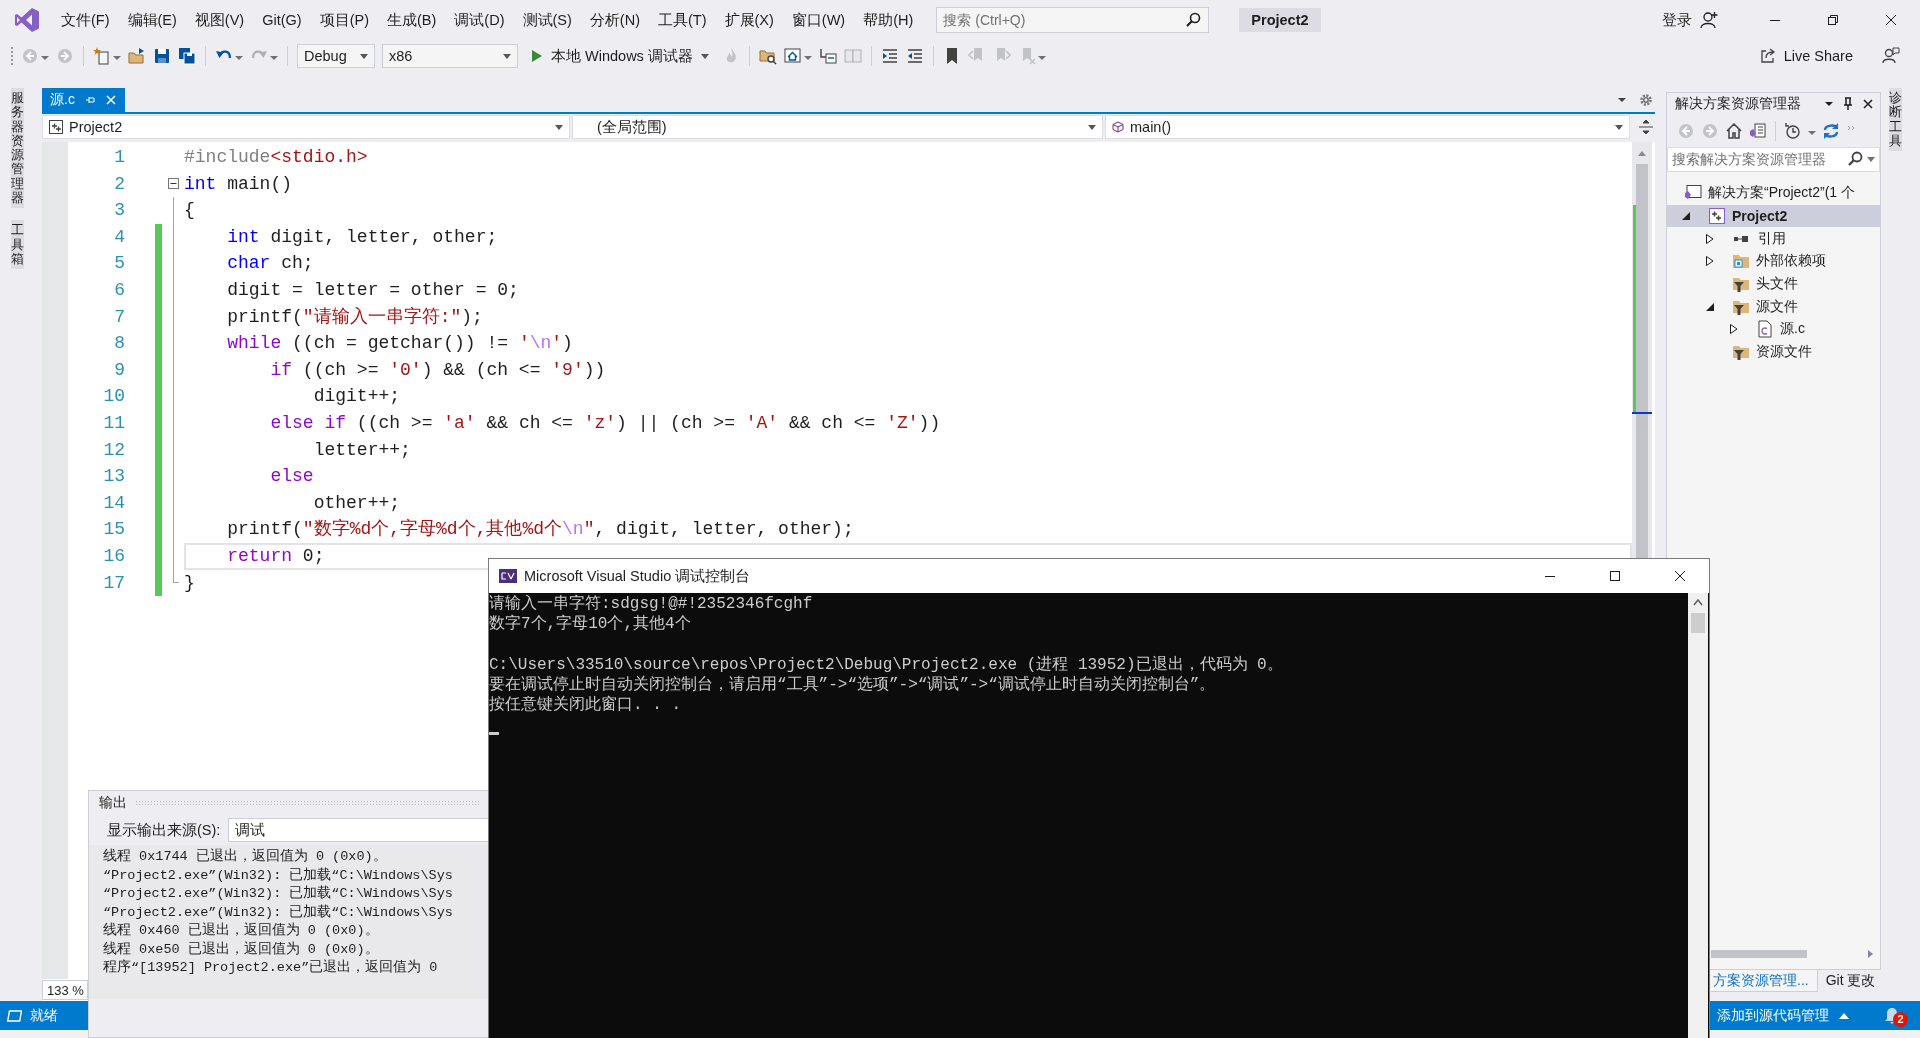 The width and height of the screenshot is (1920, 1038). I want to click on menu-item: Git(G), so click(282, 20).